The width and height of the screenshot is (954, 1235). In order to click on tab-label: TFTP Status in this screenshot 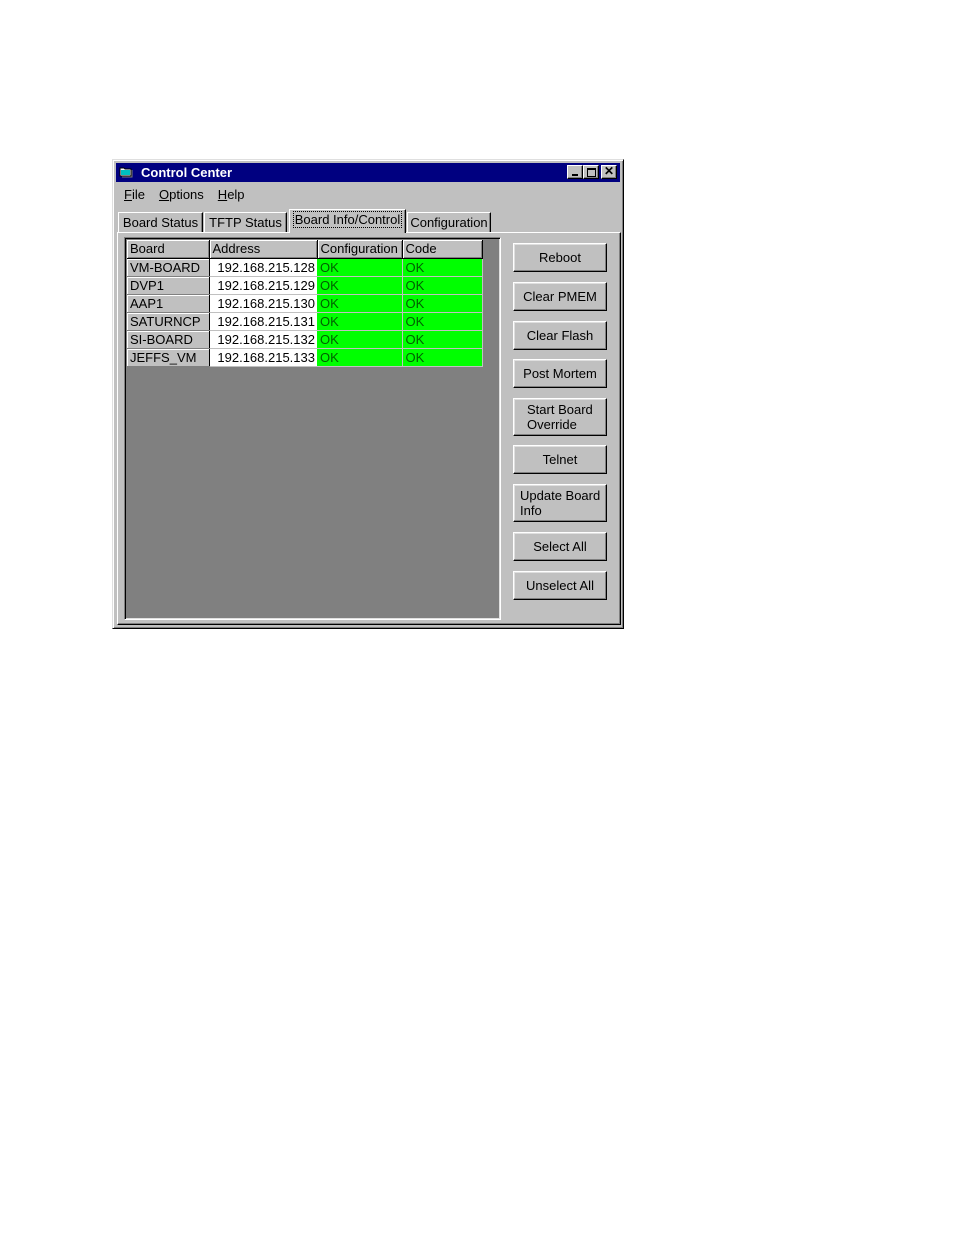, I will do `click(245, 222)`.